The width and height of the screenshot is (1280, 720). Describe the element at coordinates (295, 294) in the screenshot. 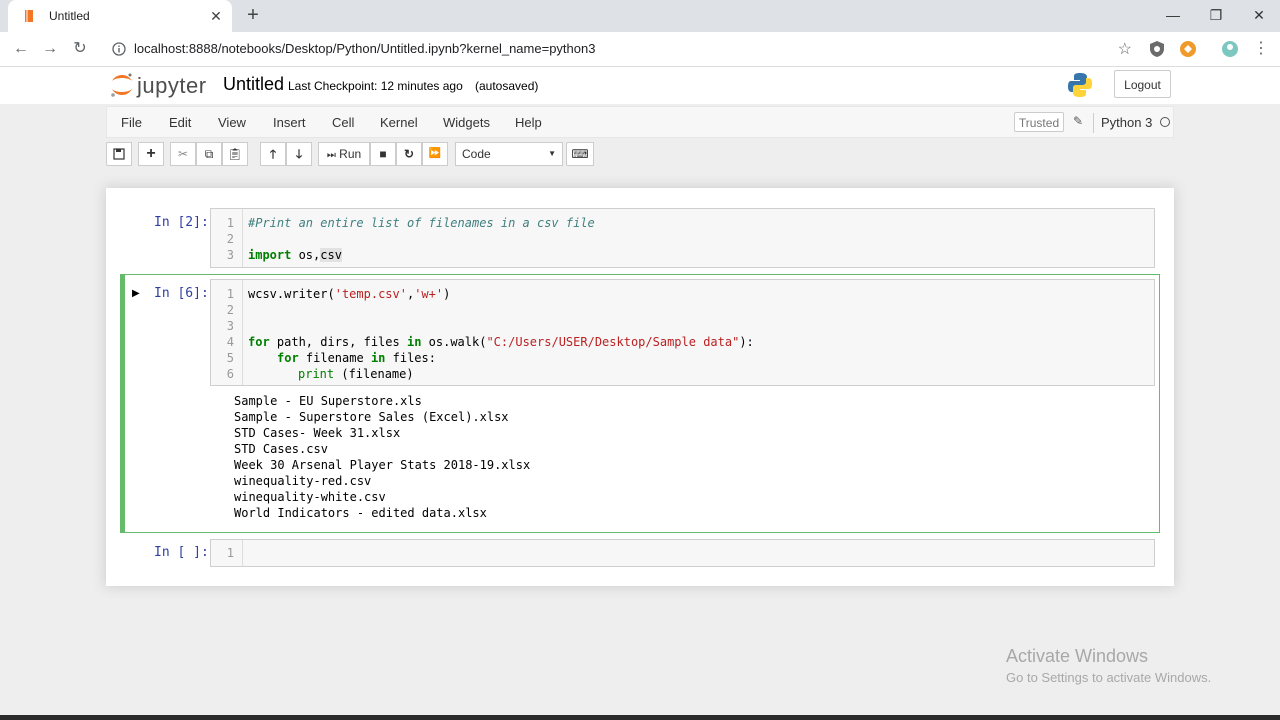

I see `code-text: csv.writer(` at that location.